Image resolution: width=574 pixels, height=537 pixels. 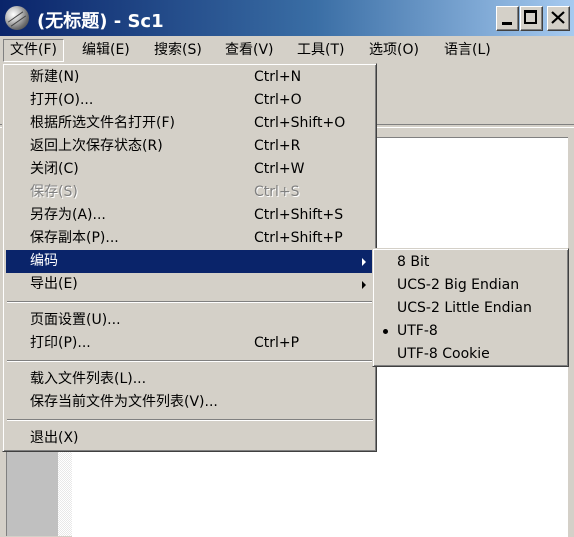 What do you see at coordinates (102, 123) in the screenshot?
I see `menu-item-label: 根据所选文件名打开(F)` at bounding box center [102, 123].